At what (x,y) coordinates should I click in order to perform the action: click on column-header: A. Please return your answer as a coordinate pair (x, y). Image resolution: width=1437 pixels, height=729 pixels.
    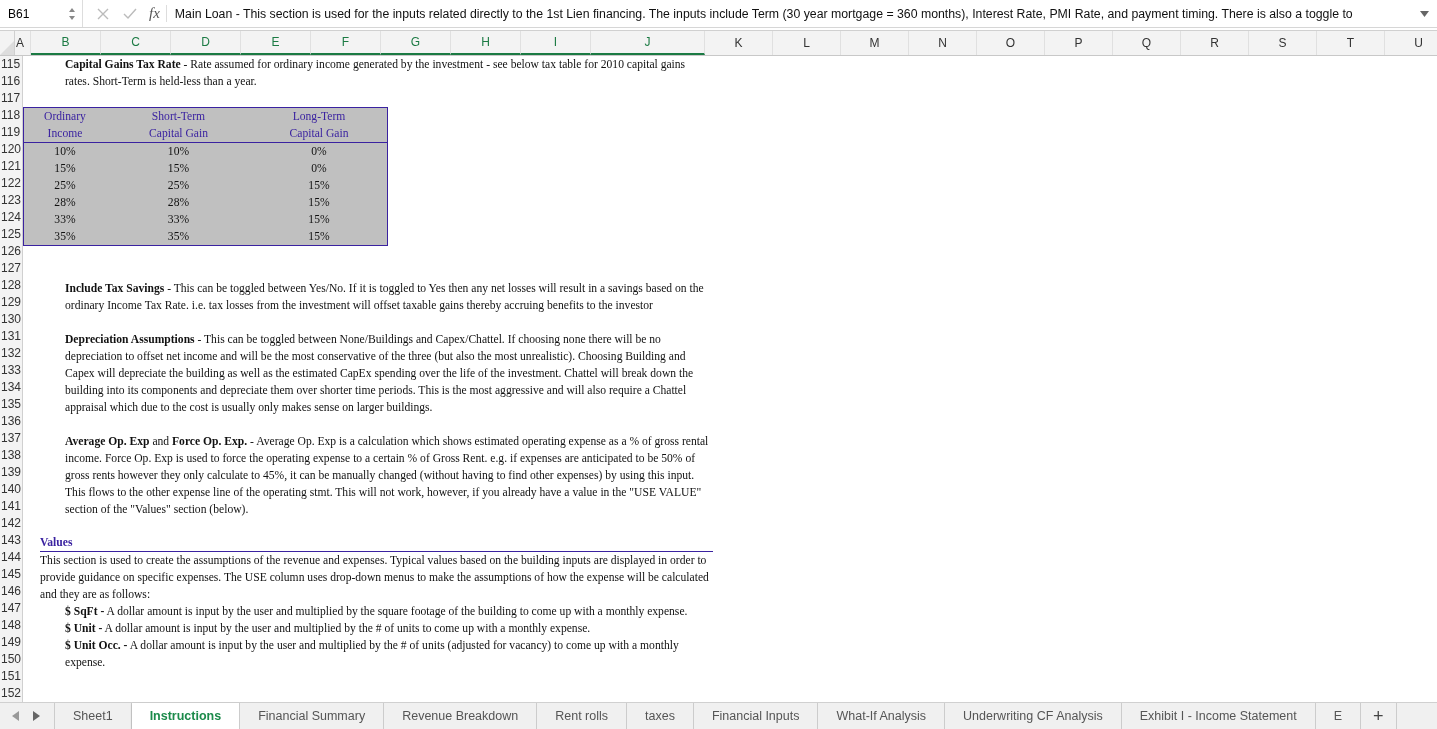
    Looking at the image, I should click on (23, 43).